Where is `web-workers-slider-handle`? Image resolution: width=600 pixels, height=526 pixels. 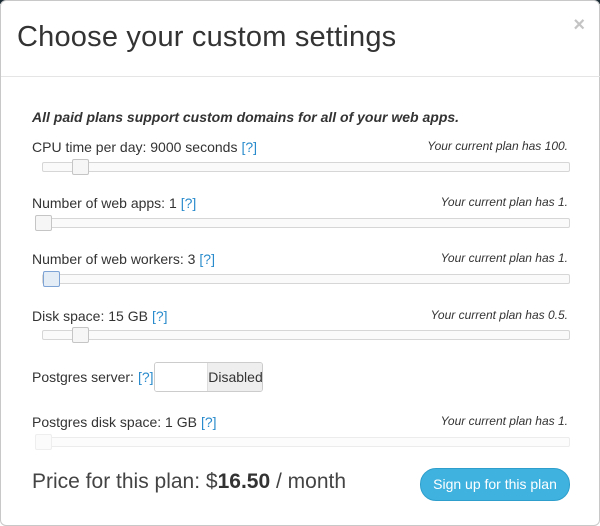 web-workers-slider-handle is located at coordinates (51, 279).